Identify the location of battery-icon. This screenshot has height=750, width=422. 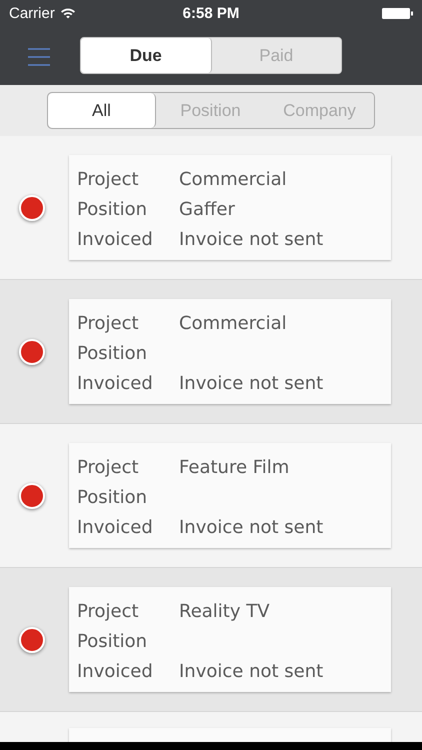
(397, 13).